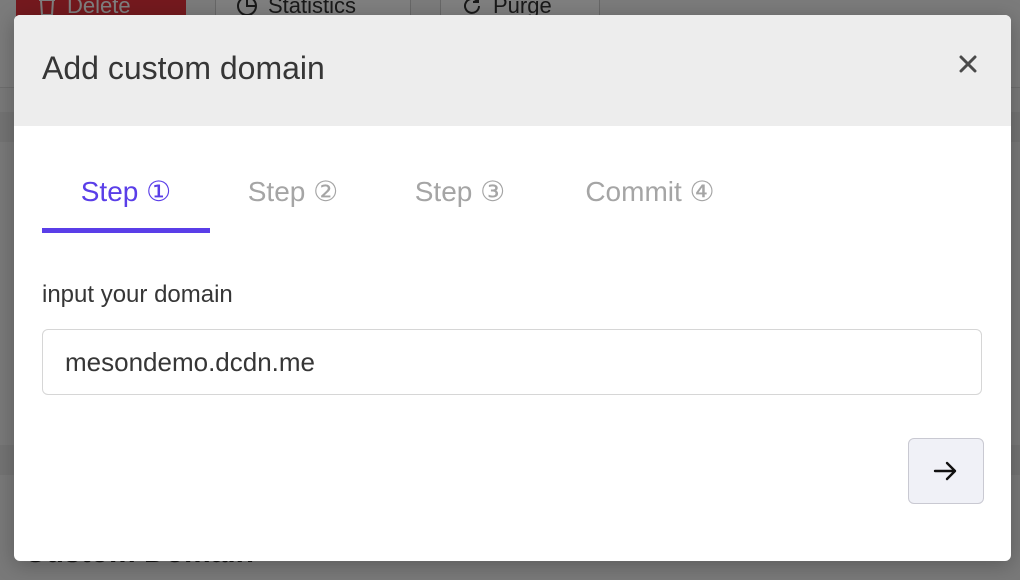  I want to click on step-tabs: Step ① Step ② Step ③ Commit ④, so click(512, 194).